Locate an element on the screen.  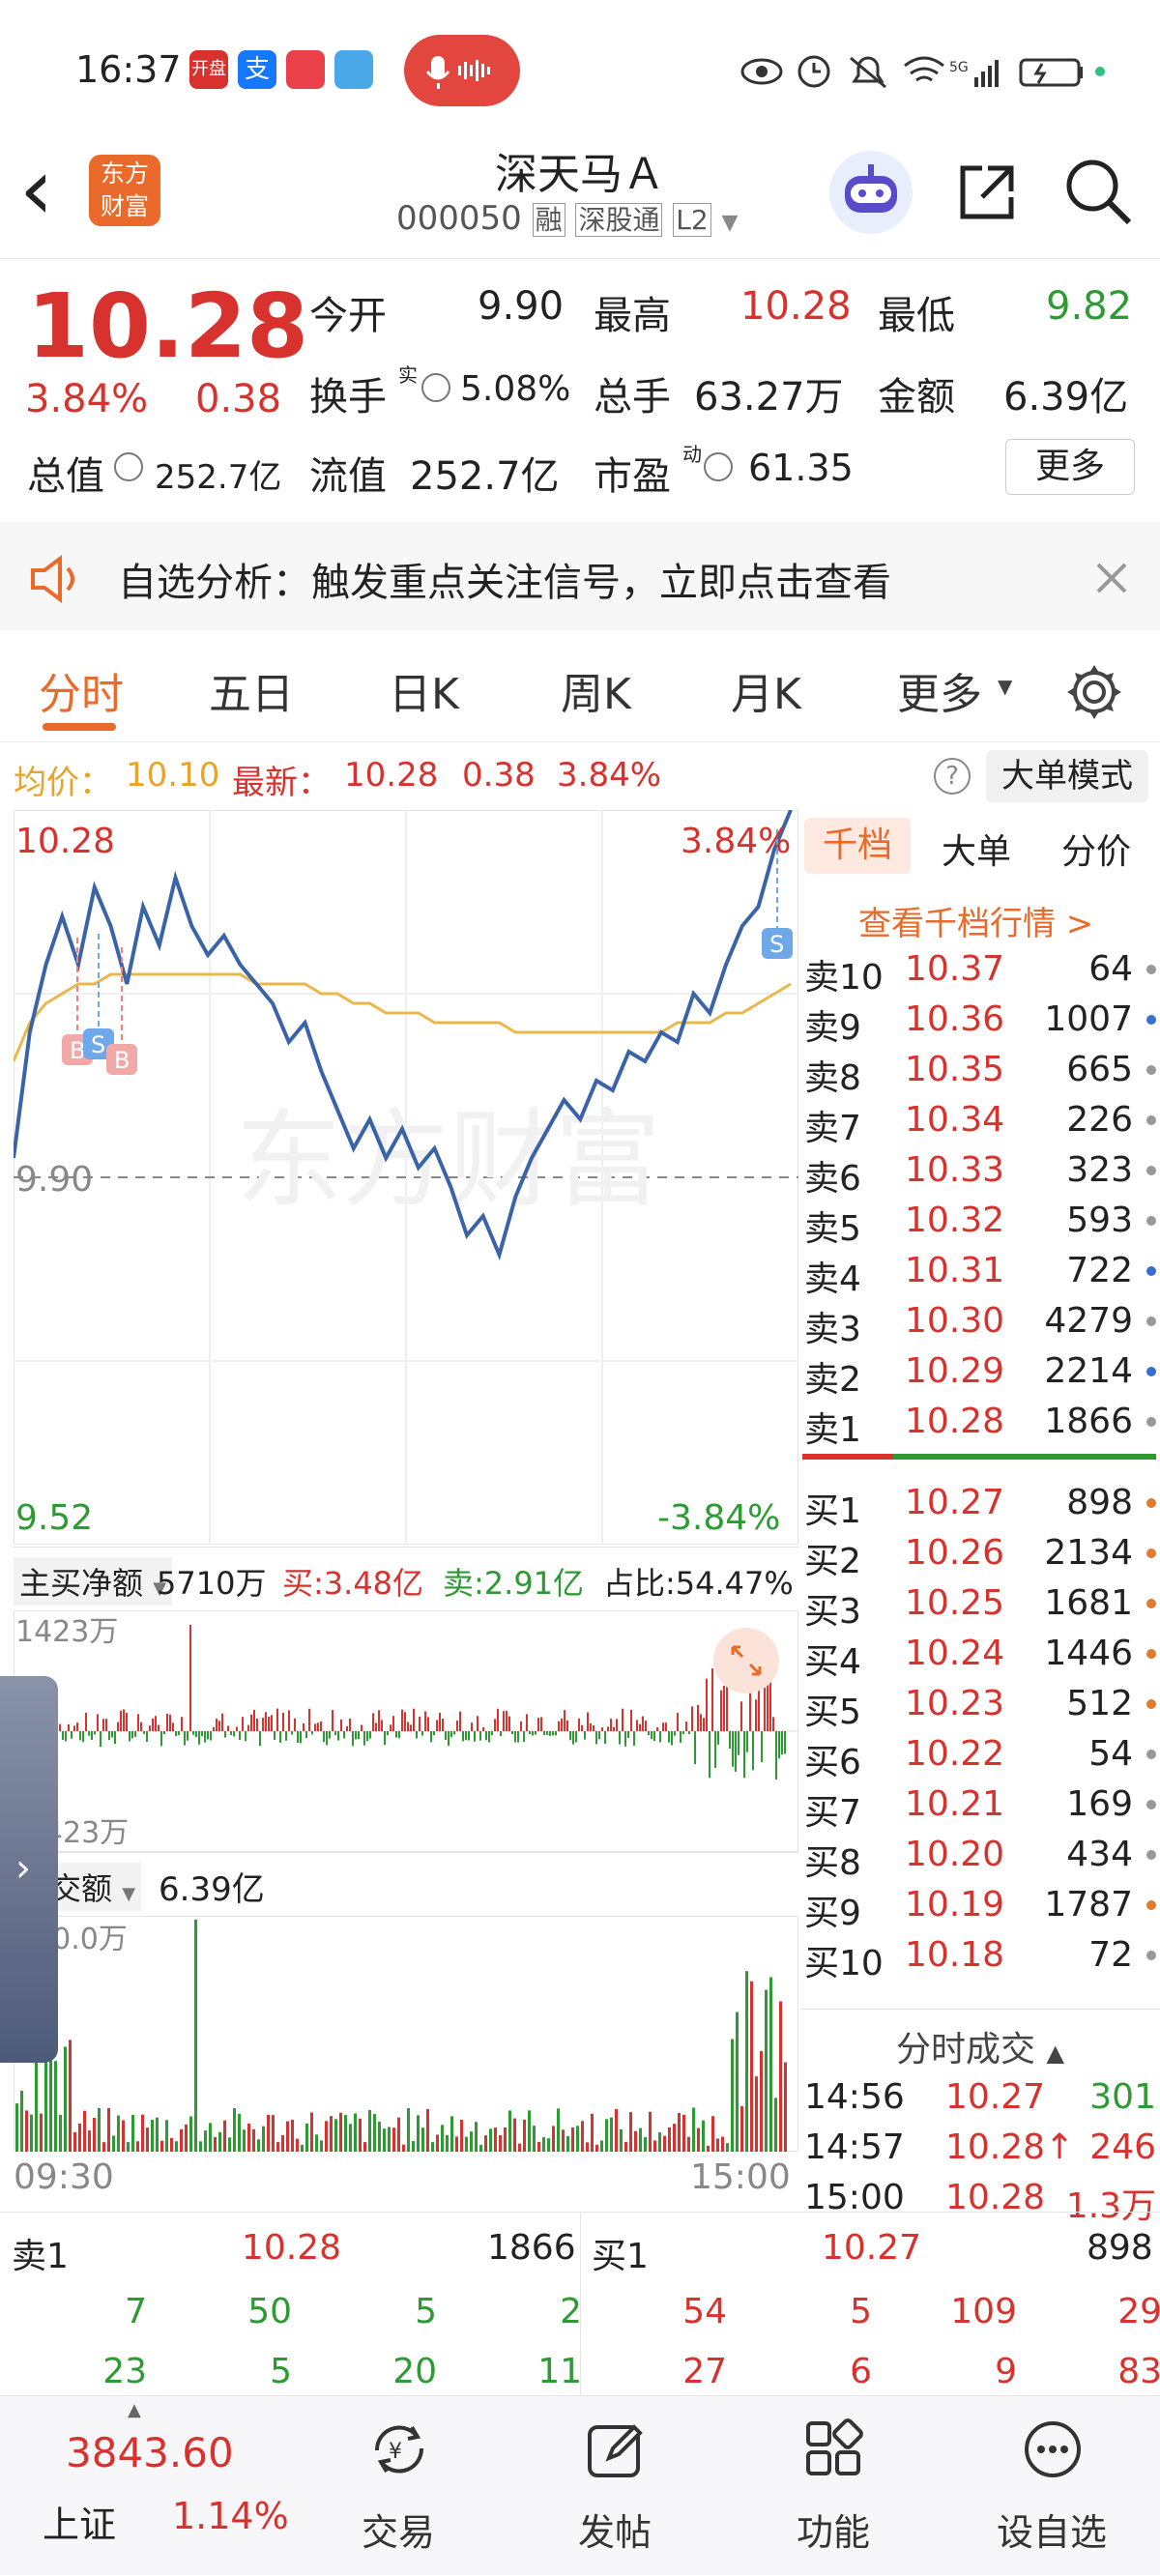
voice-recording-pill is located at coordinates (462, 70).